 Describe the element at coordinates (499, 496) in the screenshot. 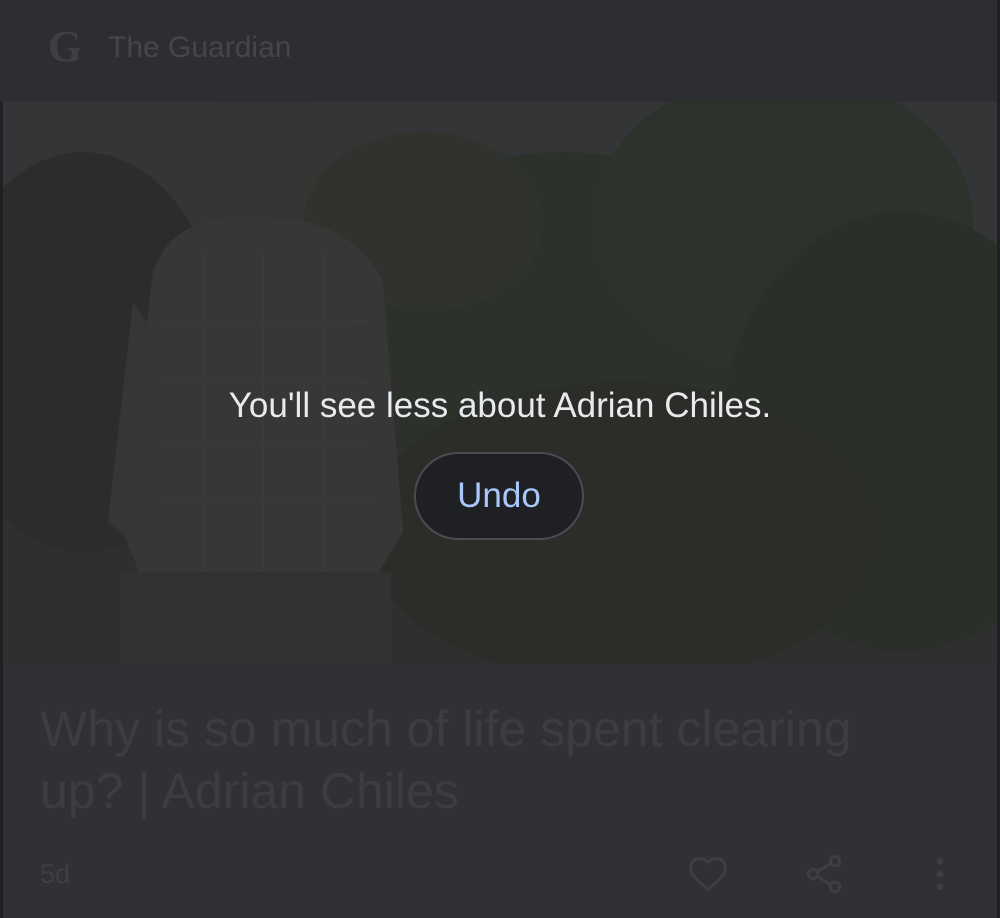

I see `undo-button: Undo` at that location.